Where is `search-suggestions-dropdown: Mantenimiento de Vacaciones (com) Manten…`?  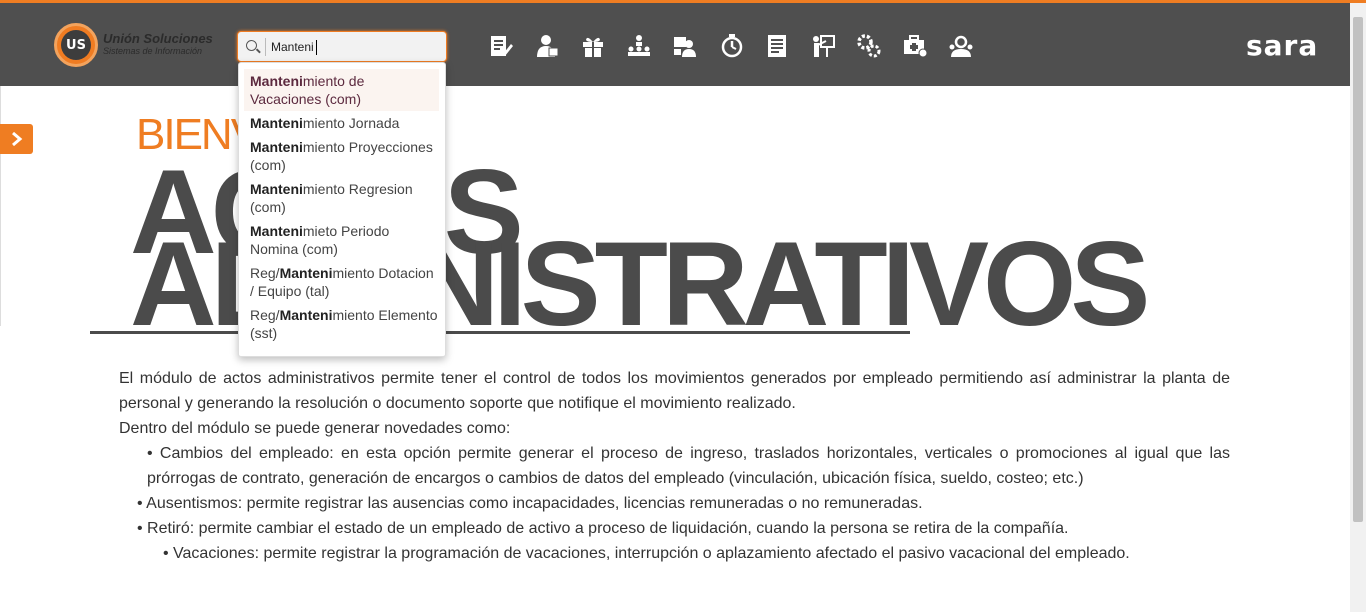 search-suggestions-dropdown: Mantenimiento de Vacaciones (com) Manten… is located at coordinates (342, 209).